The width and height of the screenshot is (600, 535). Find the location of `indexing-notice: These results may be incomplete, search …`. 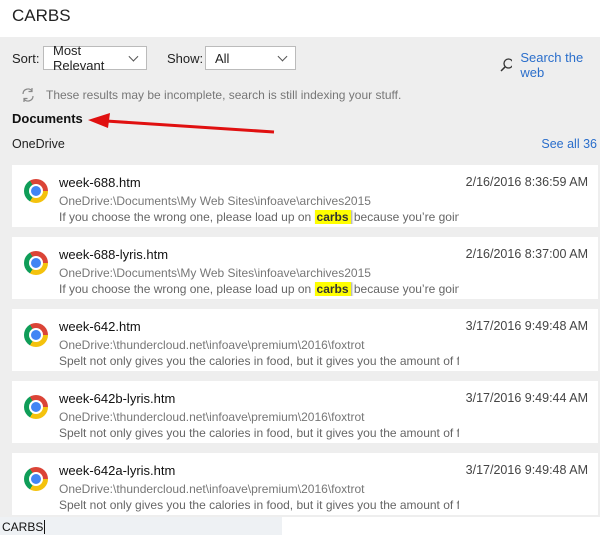

indexing-notice: These results may be incomplete, search … is located at coordinates (210, 95).